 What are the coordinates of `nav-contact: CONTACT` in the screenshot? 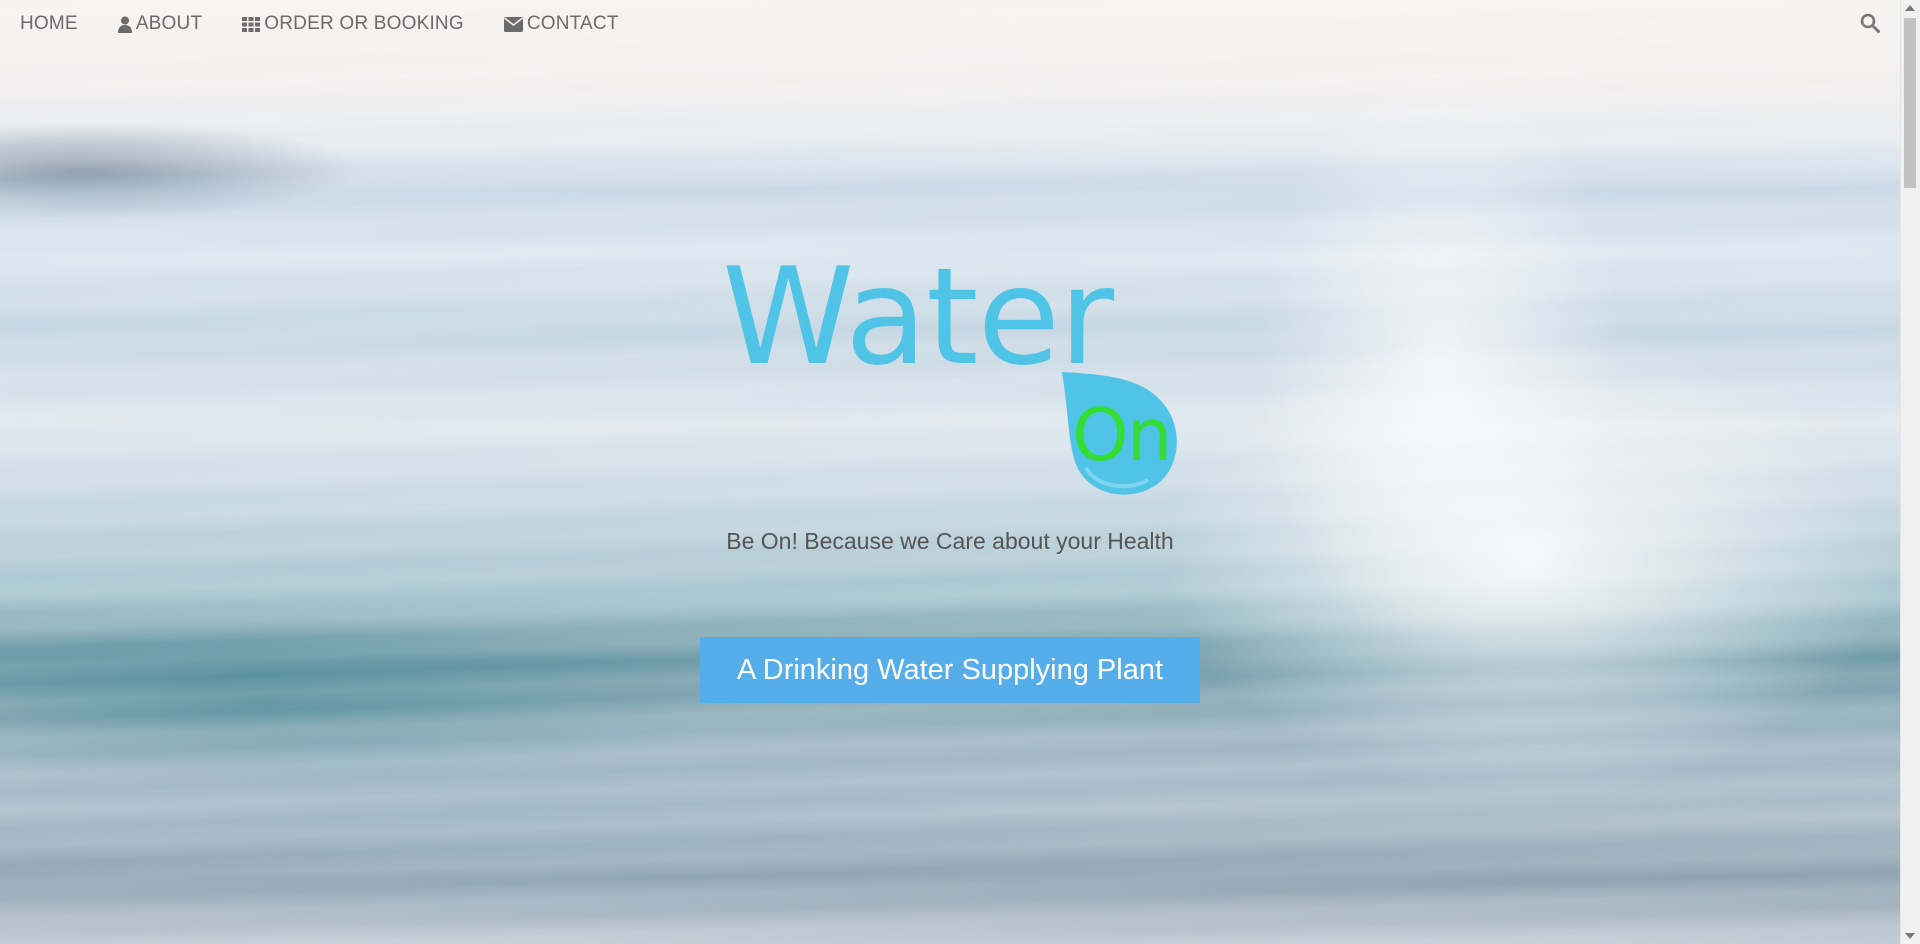 It's located at (561, 24).